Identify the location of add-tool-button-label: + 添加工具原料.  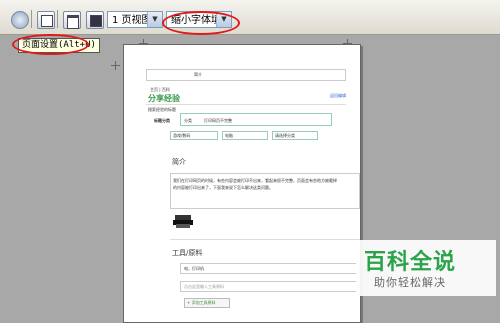
(201, 302).